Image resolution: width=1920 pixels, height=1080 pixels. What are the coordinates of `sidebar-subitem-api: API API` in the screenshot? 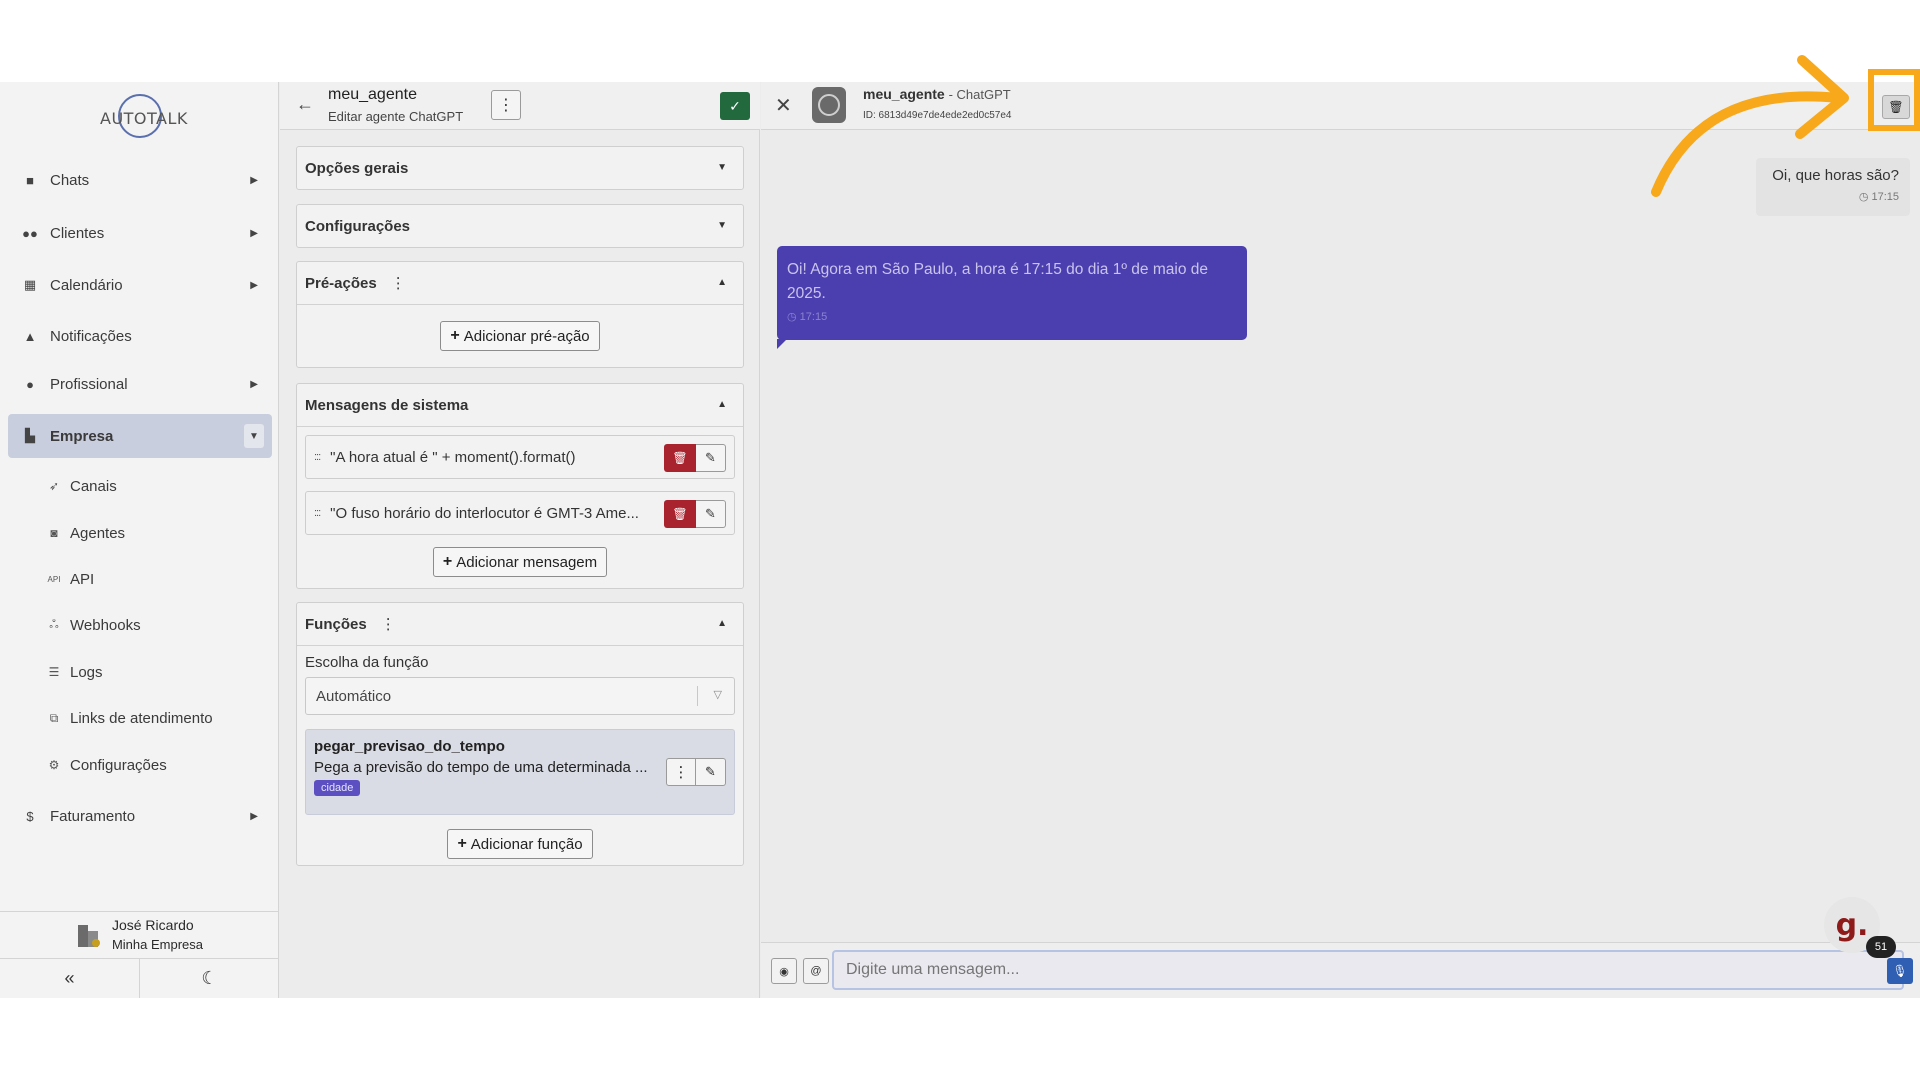 It's located at (70, 579).